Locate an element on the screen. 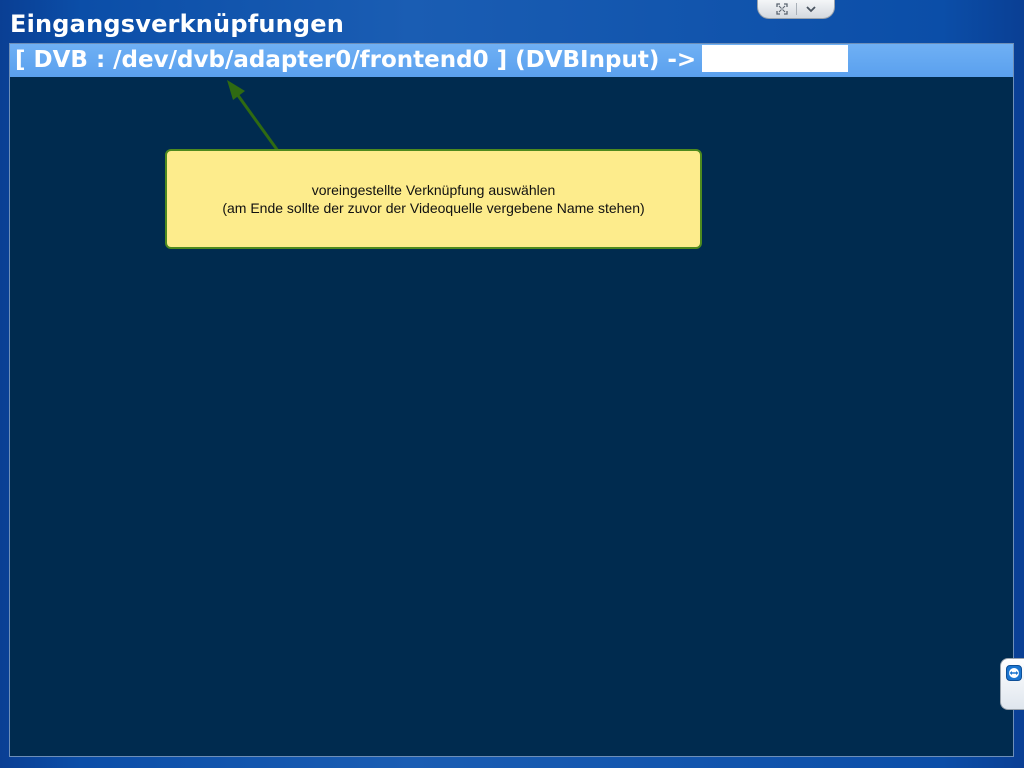 This screenshot has width=1024, height=768. teamviewer-side-tab is located at coordinates (1012, 684).